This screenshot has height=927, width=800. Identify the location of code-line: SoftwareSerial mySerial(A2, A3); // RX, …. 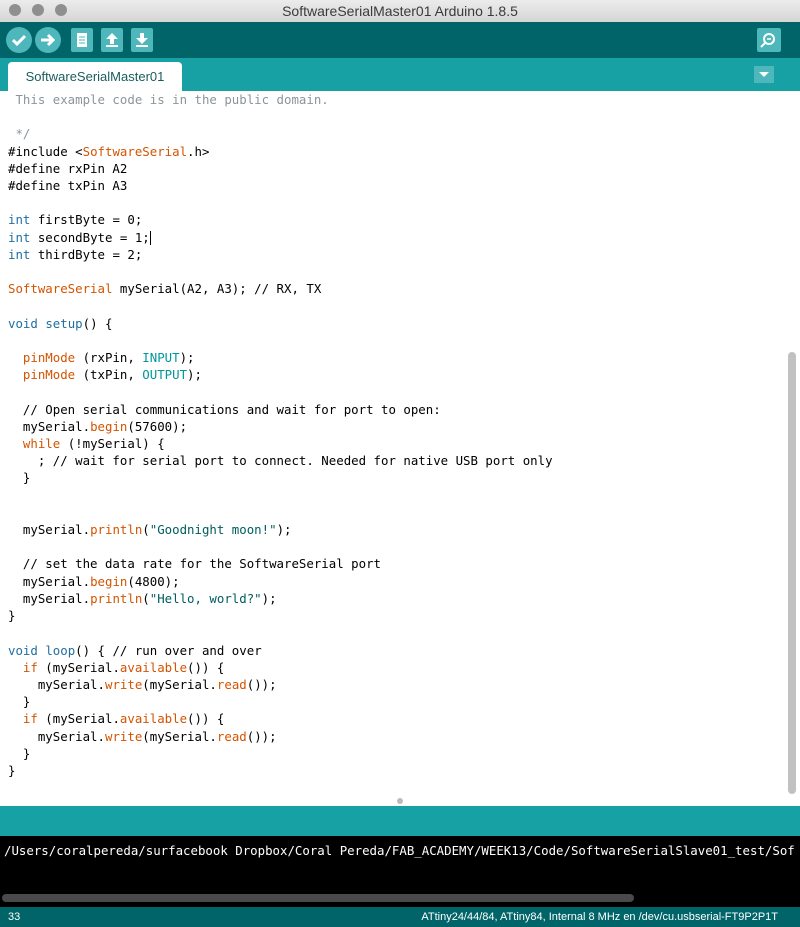
(165, 289).